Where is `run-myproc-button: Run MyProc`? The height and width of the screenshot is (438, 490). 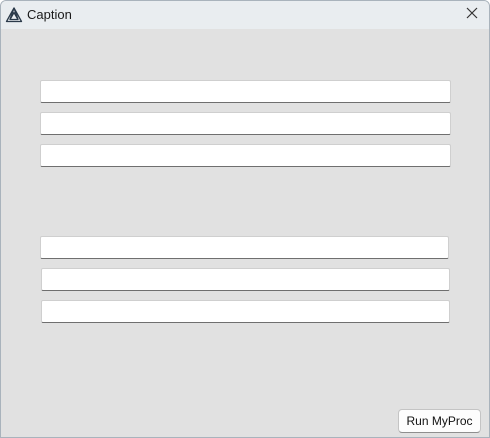 run-myproc-button: Run MyProc is located at coordinates (439, 421).